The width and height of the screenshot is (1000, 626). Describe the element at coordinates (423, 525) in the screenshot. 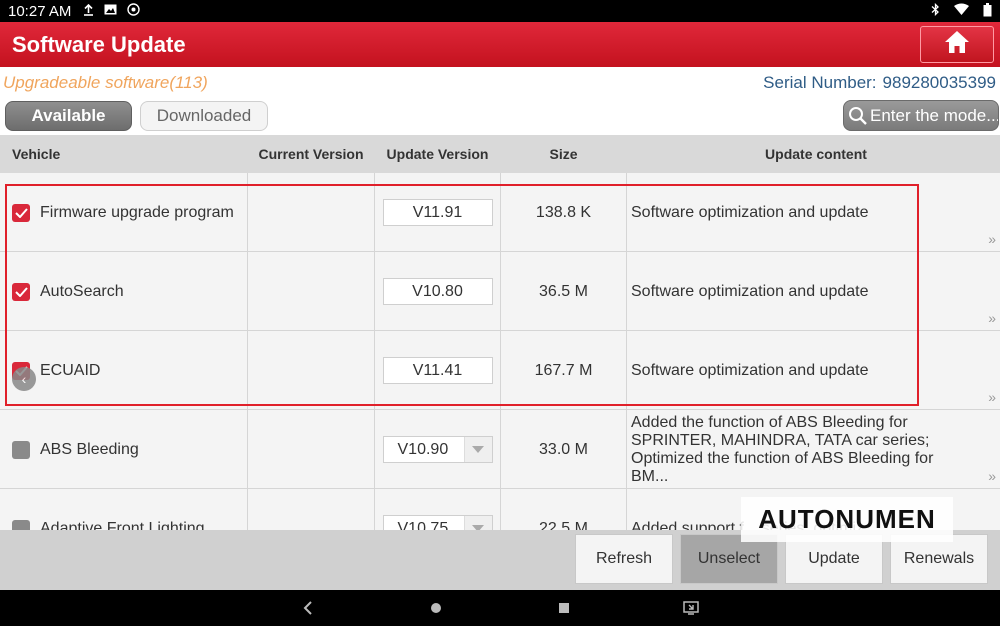

I see `update-version-value: V10.75` at that location.